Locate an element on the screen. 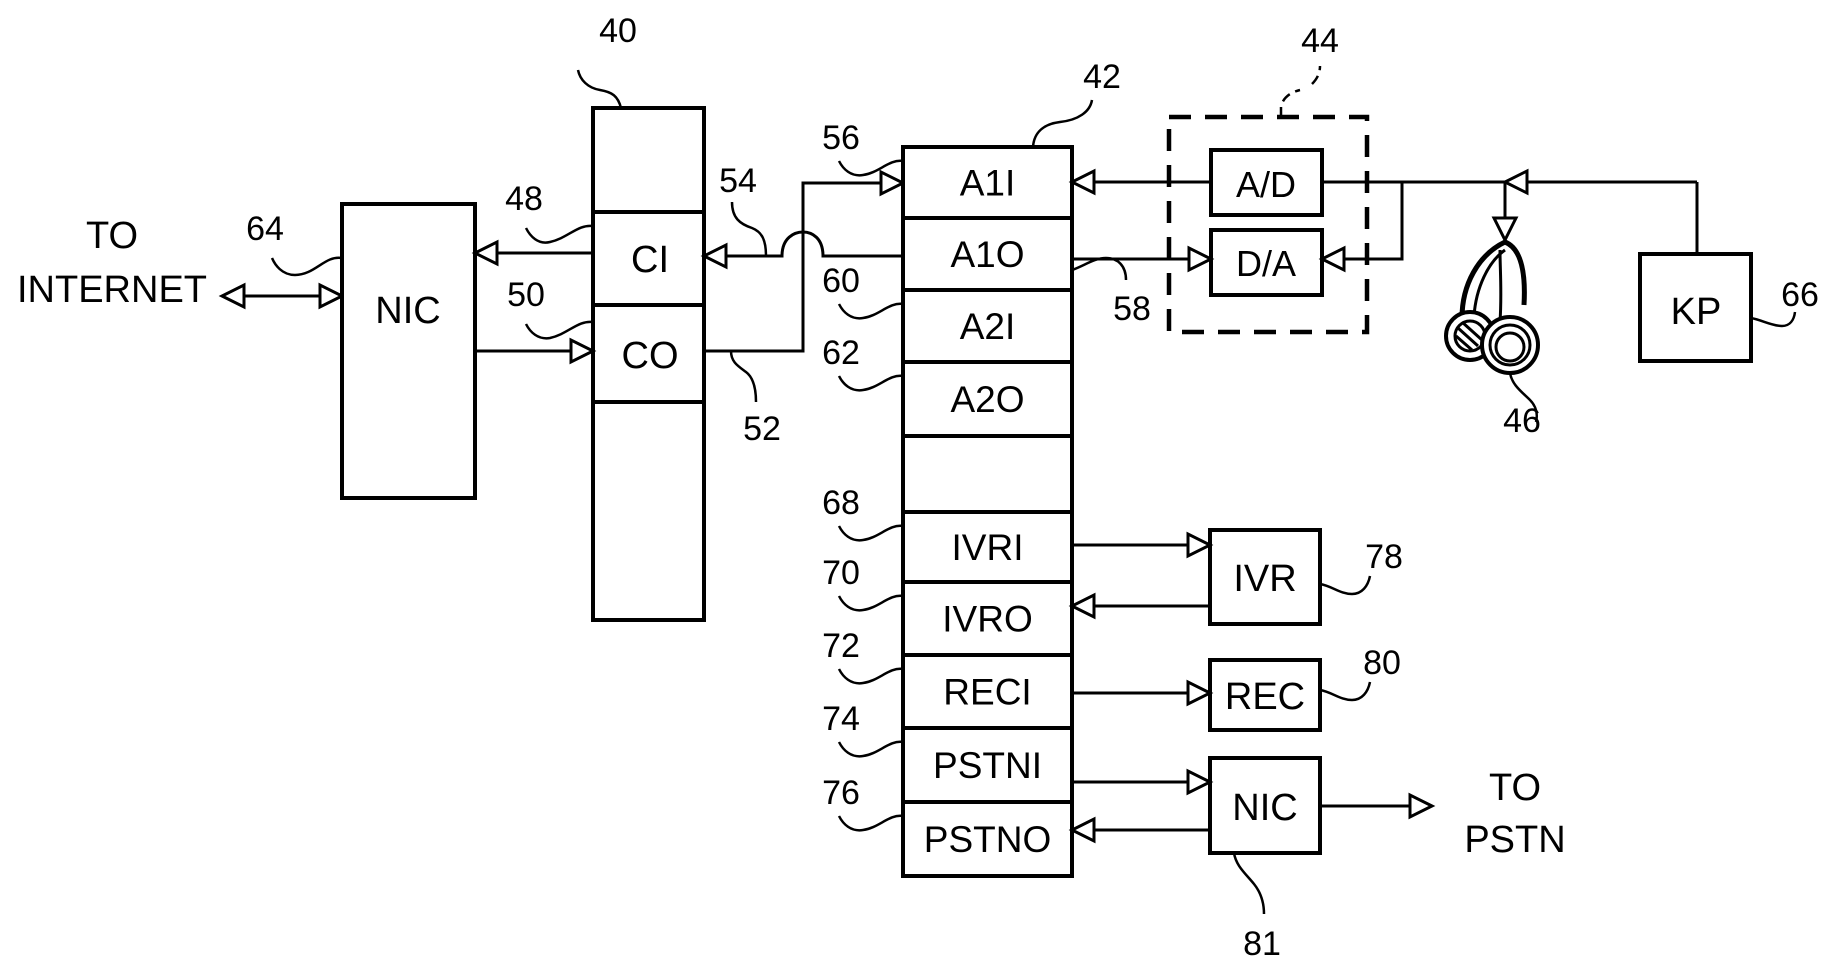 The width and height of the screenshot is (1830, 970). port-ivro-label: IVRO is located at coordinates (987, 619).